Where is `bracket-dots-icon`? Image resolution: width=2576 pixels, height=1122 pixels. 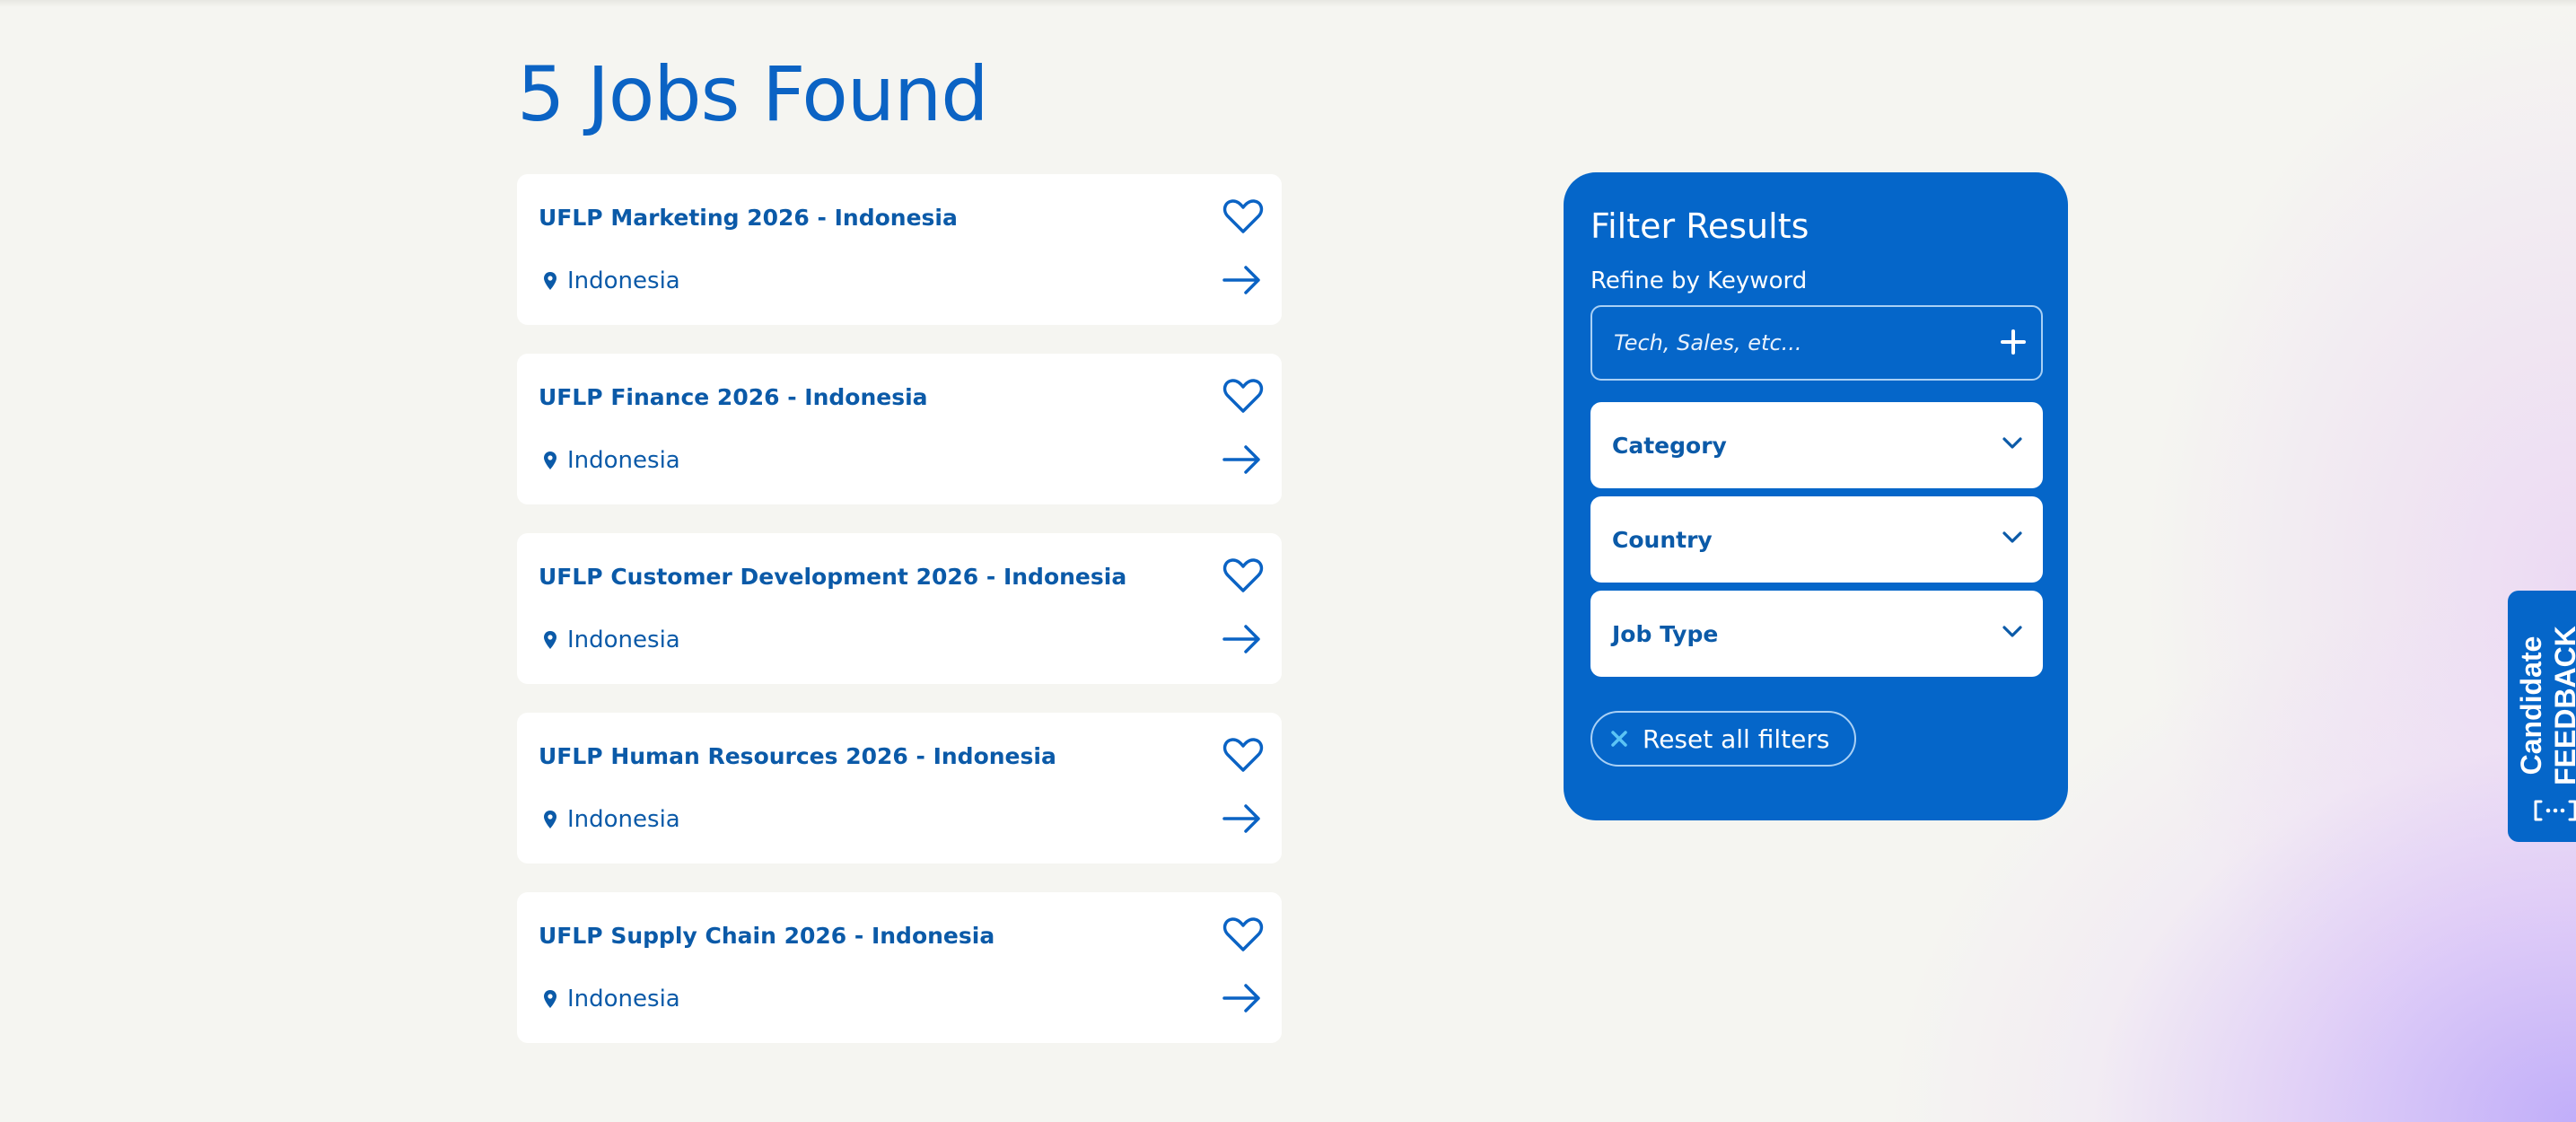
bracket-dots-icon is located at coordinates (2555, 810).